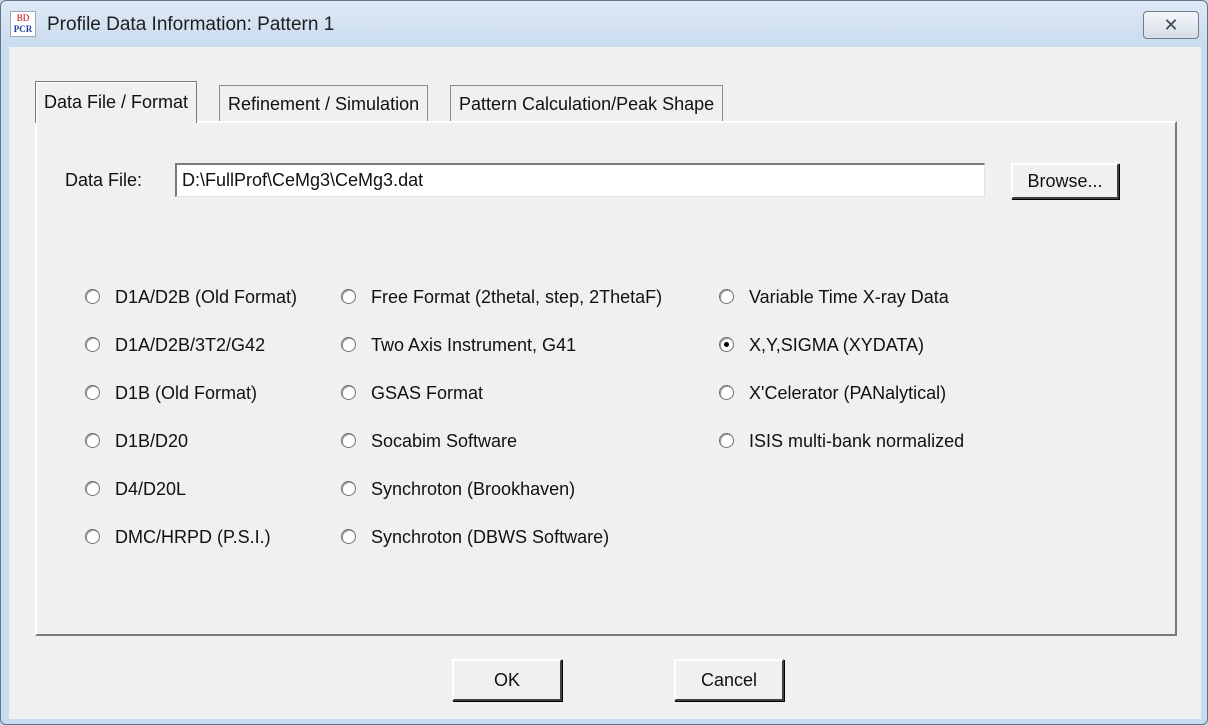 This screenshot has height=725, width=1208. What do you see at coordinates (848, 393) in the screenshot?
I see `format-option-label: X'Celerator (PANalytical)` at bounding box center [848, 393].